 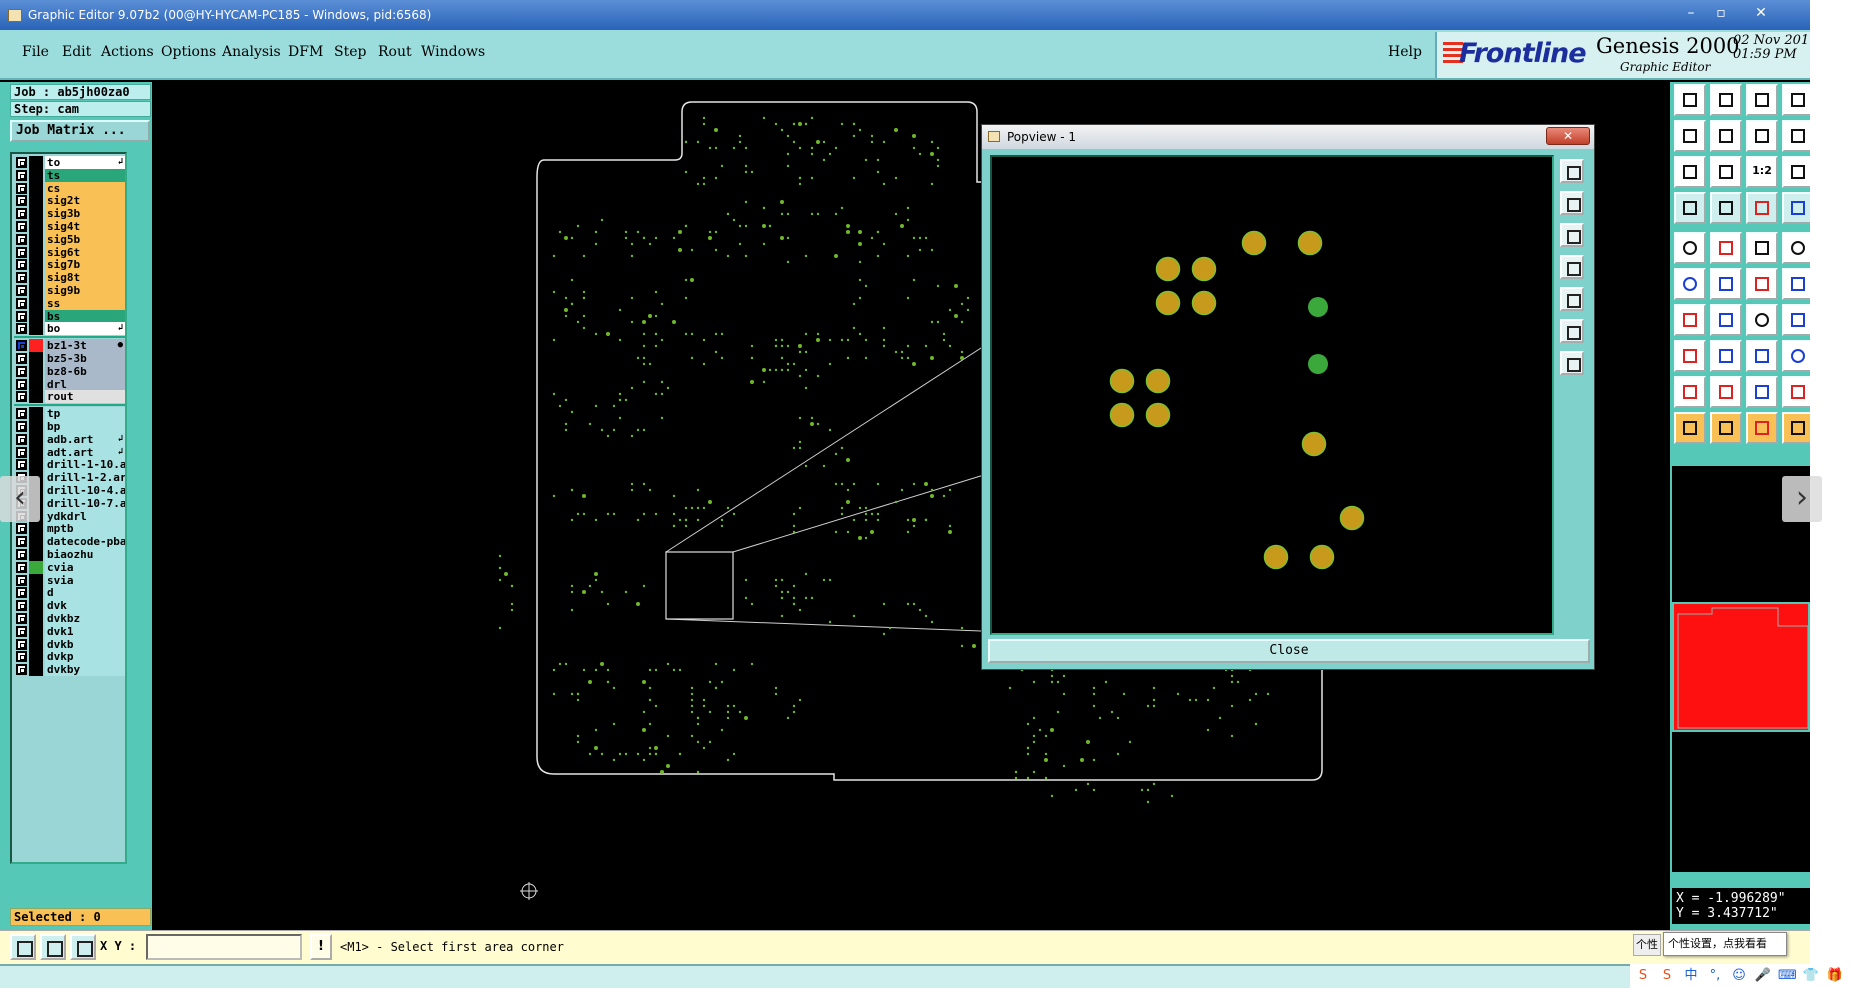 What do you see at coordinates (453, 52) in the screenshot?
I see `menu-windows: Windows` at bounding box center [453, 52].